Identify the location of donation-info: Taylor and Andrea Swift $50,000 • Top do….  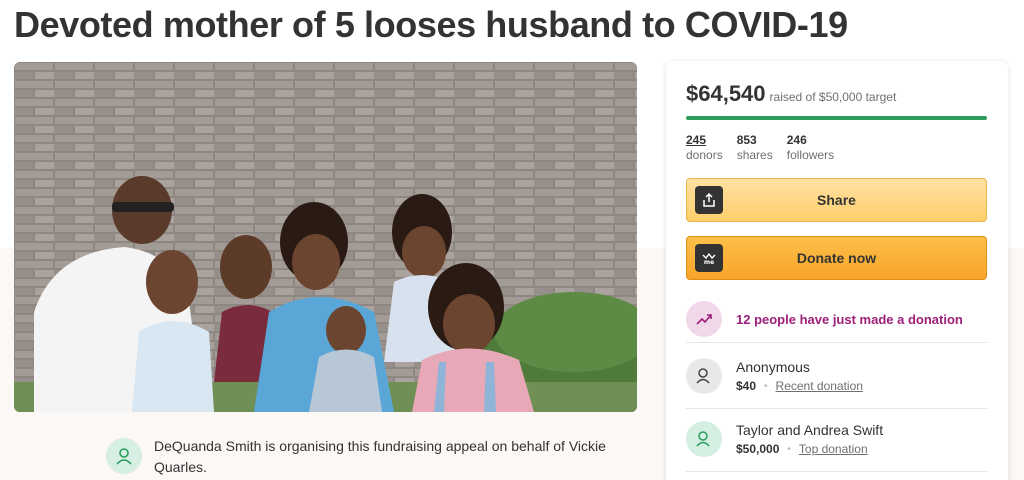
(809, 438).